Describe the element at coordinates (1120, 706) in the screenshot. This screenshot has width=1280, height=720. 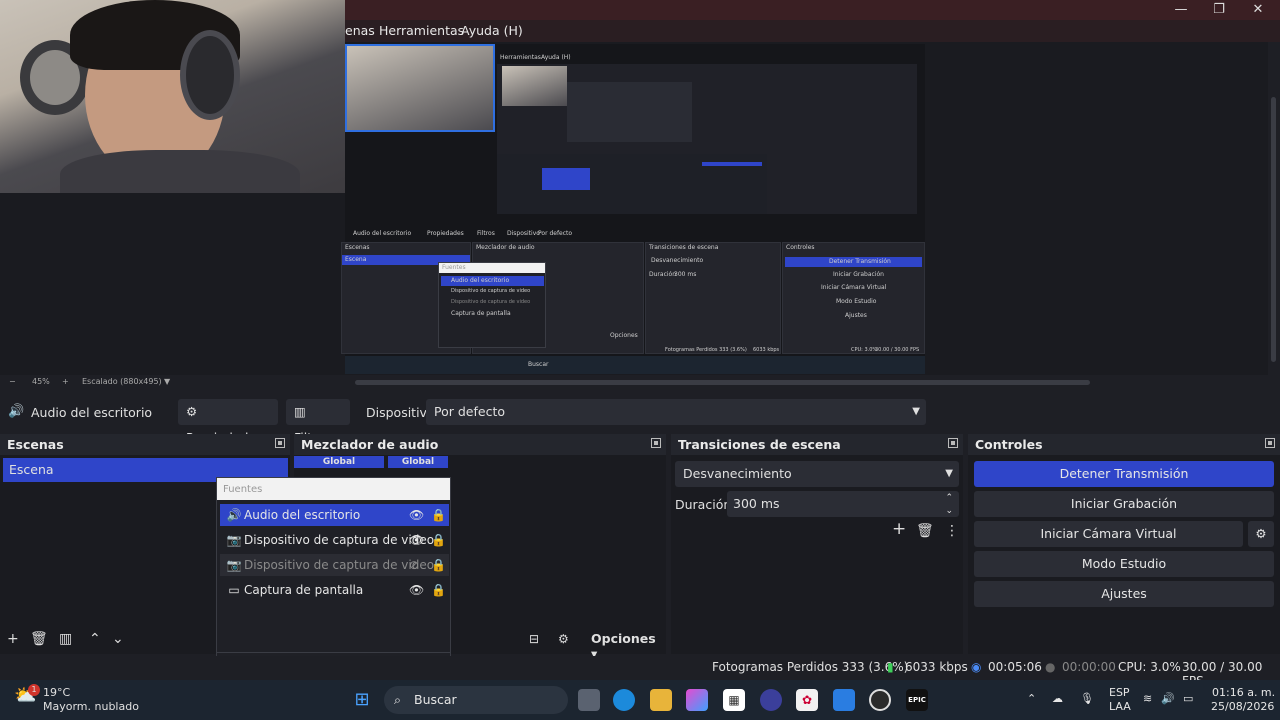
I see `language-bottom: LAA` at that location.